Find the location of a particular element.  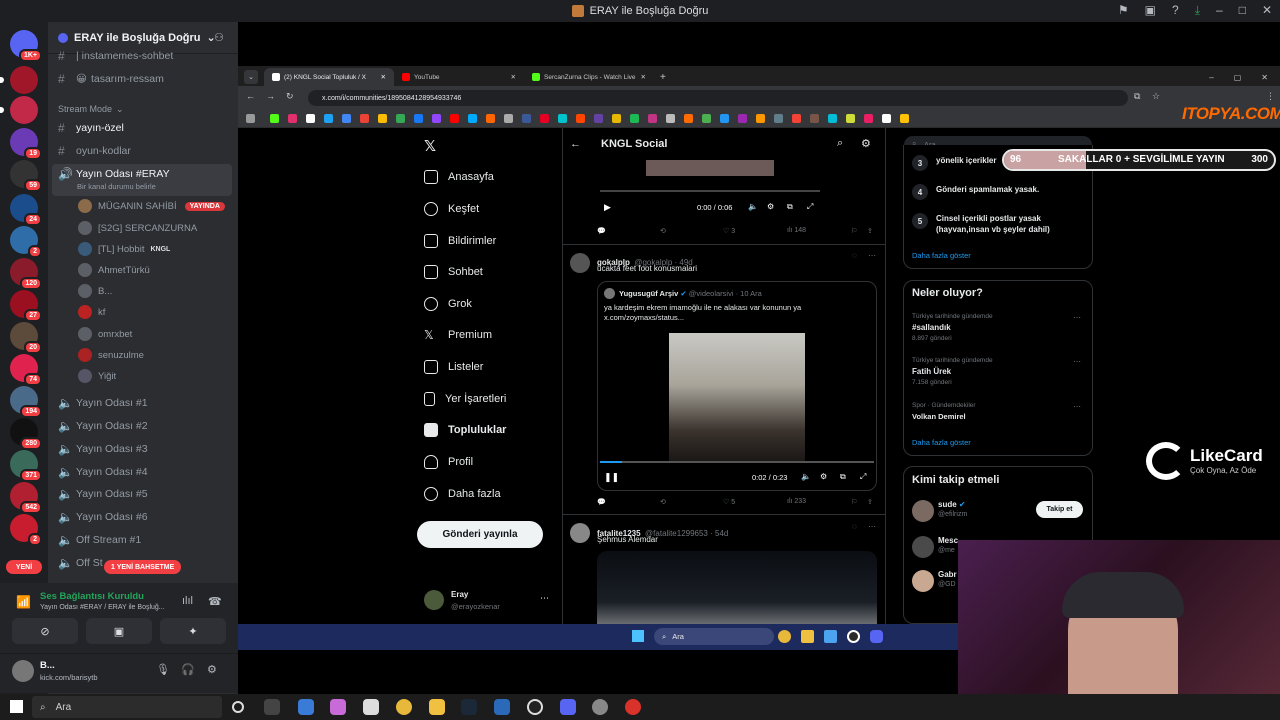

server-icon is located at coordinates (19, 80).